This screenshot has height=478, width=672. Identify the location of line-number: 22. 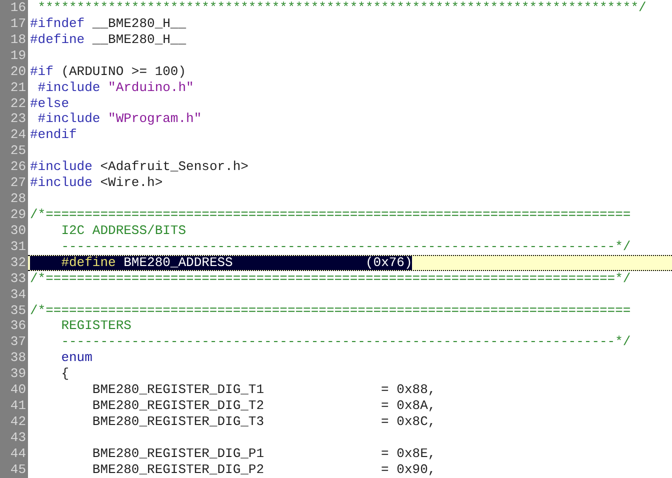
(14, 104).